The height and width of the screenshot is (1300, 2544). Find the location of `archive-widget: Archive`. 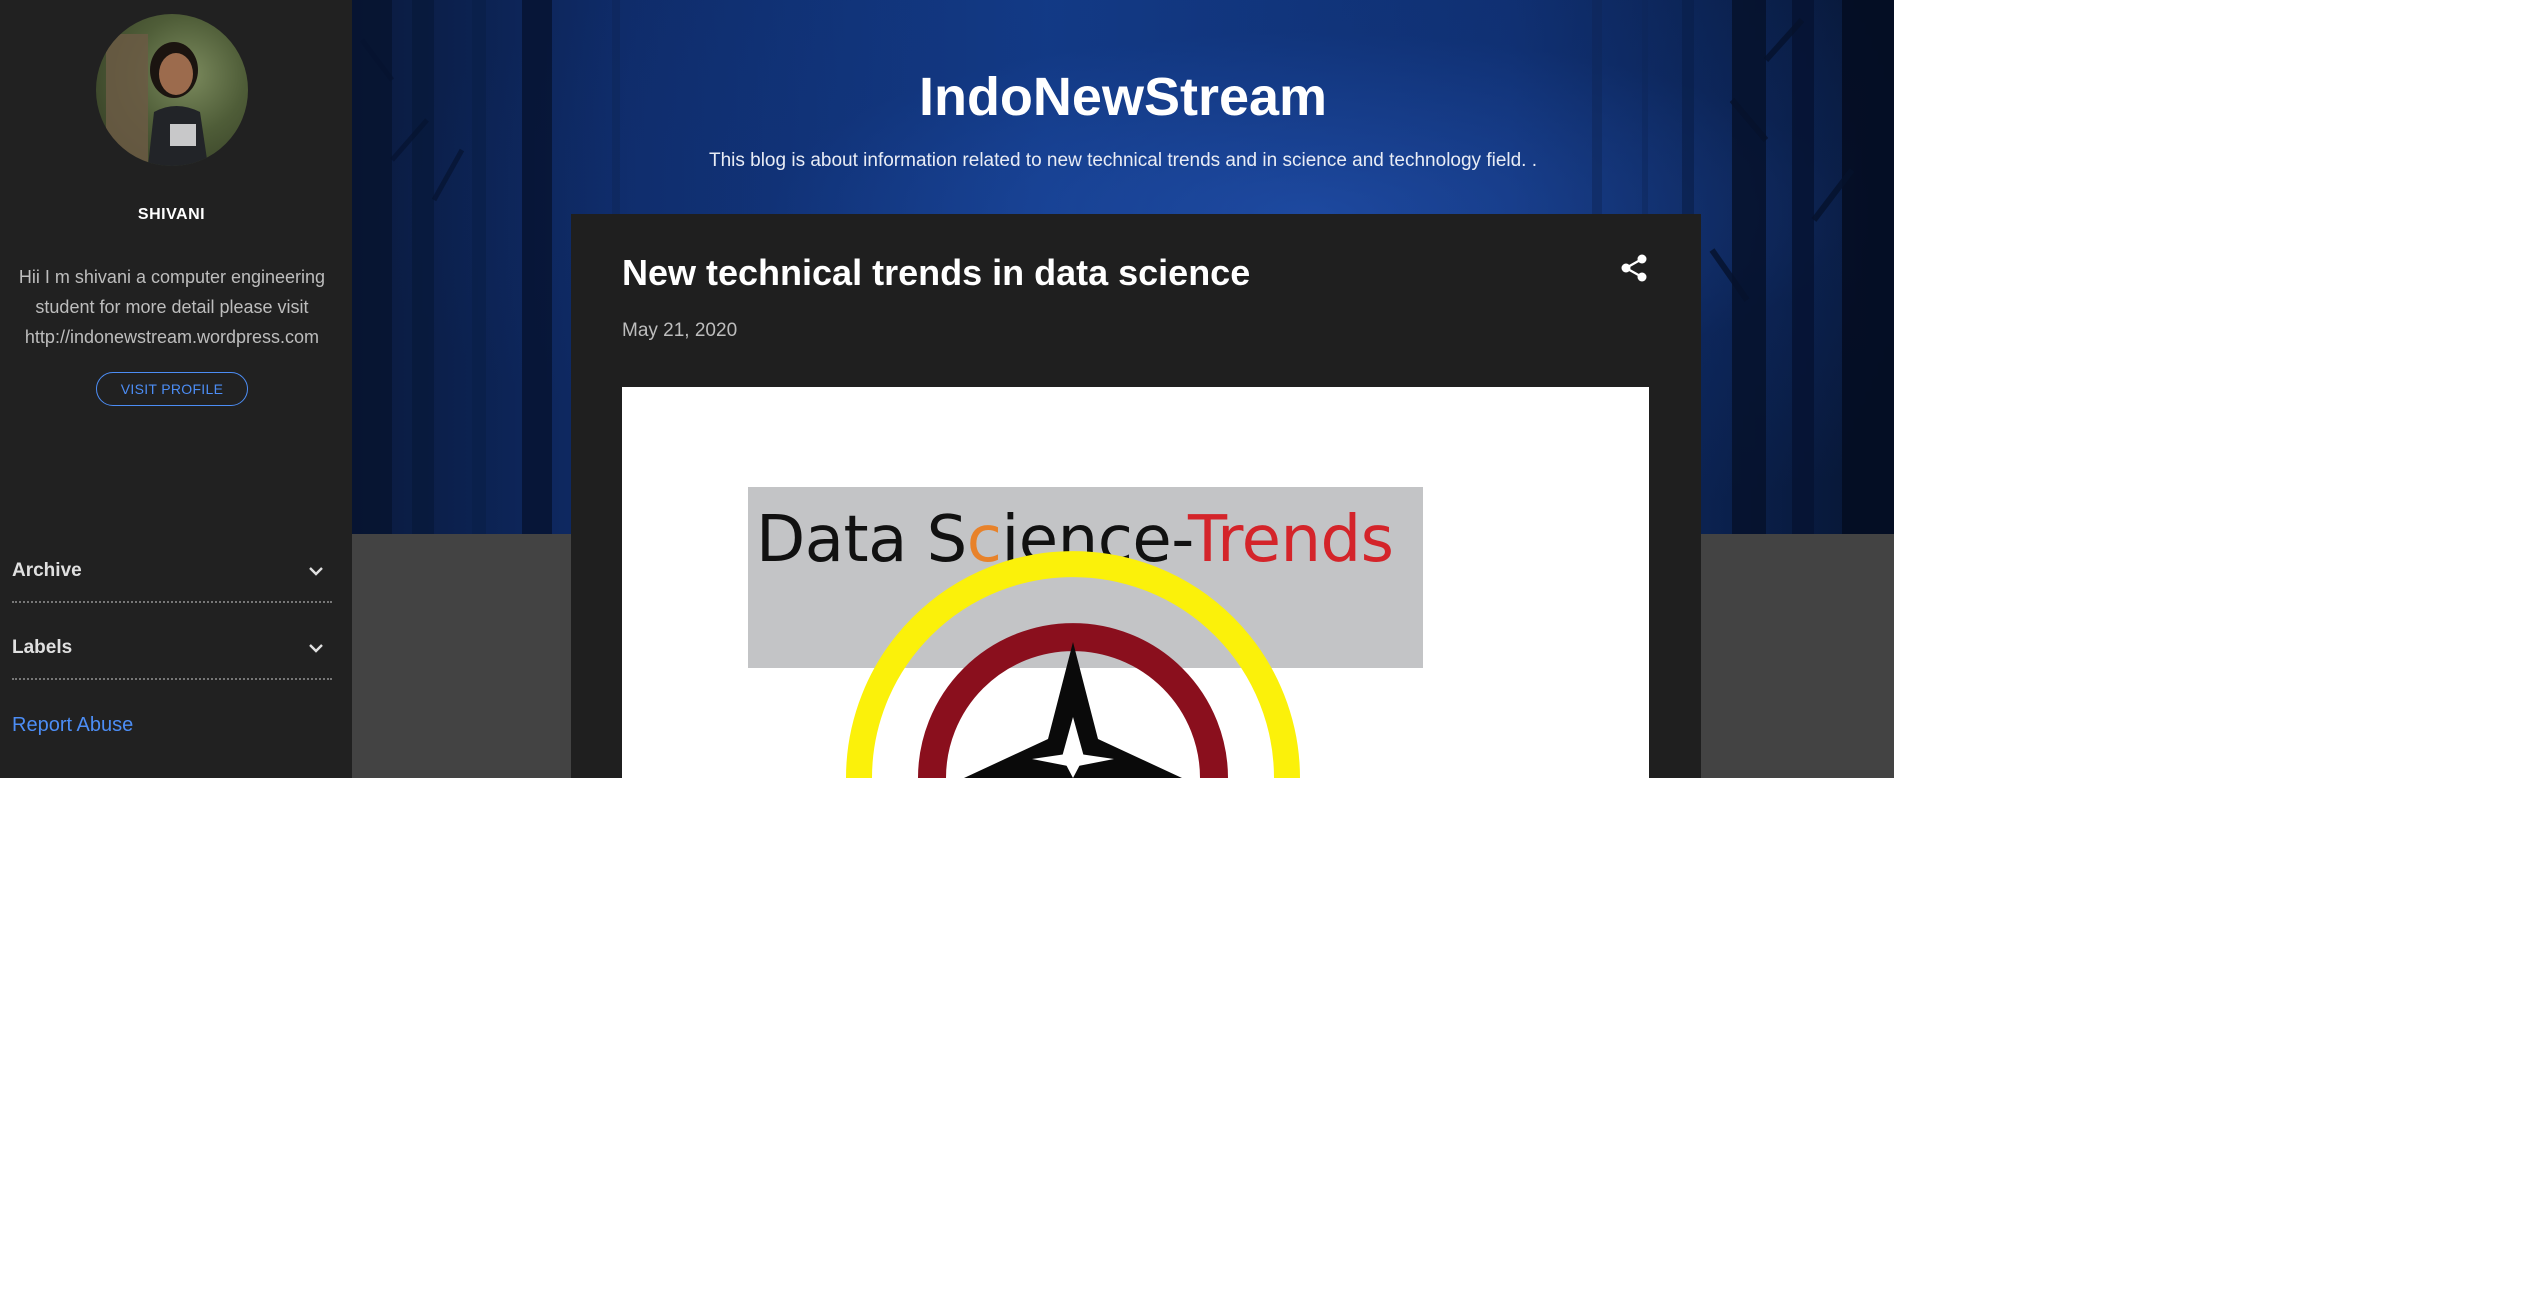

archive-widget: Archive is located at coordinates (172, 572).